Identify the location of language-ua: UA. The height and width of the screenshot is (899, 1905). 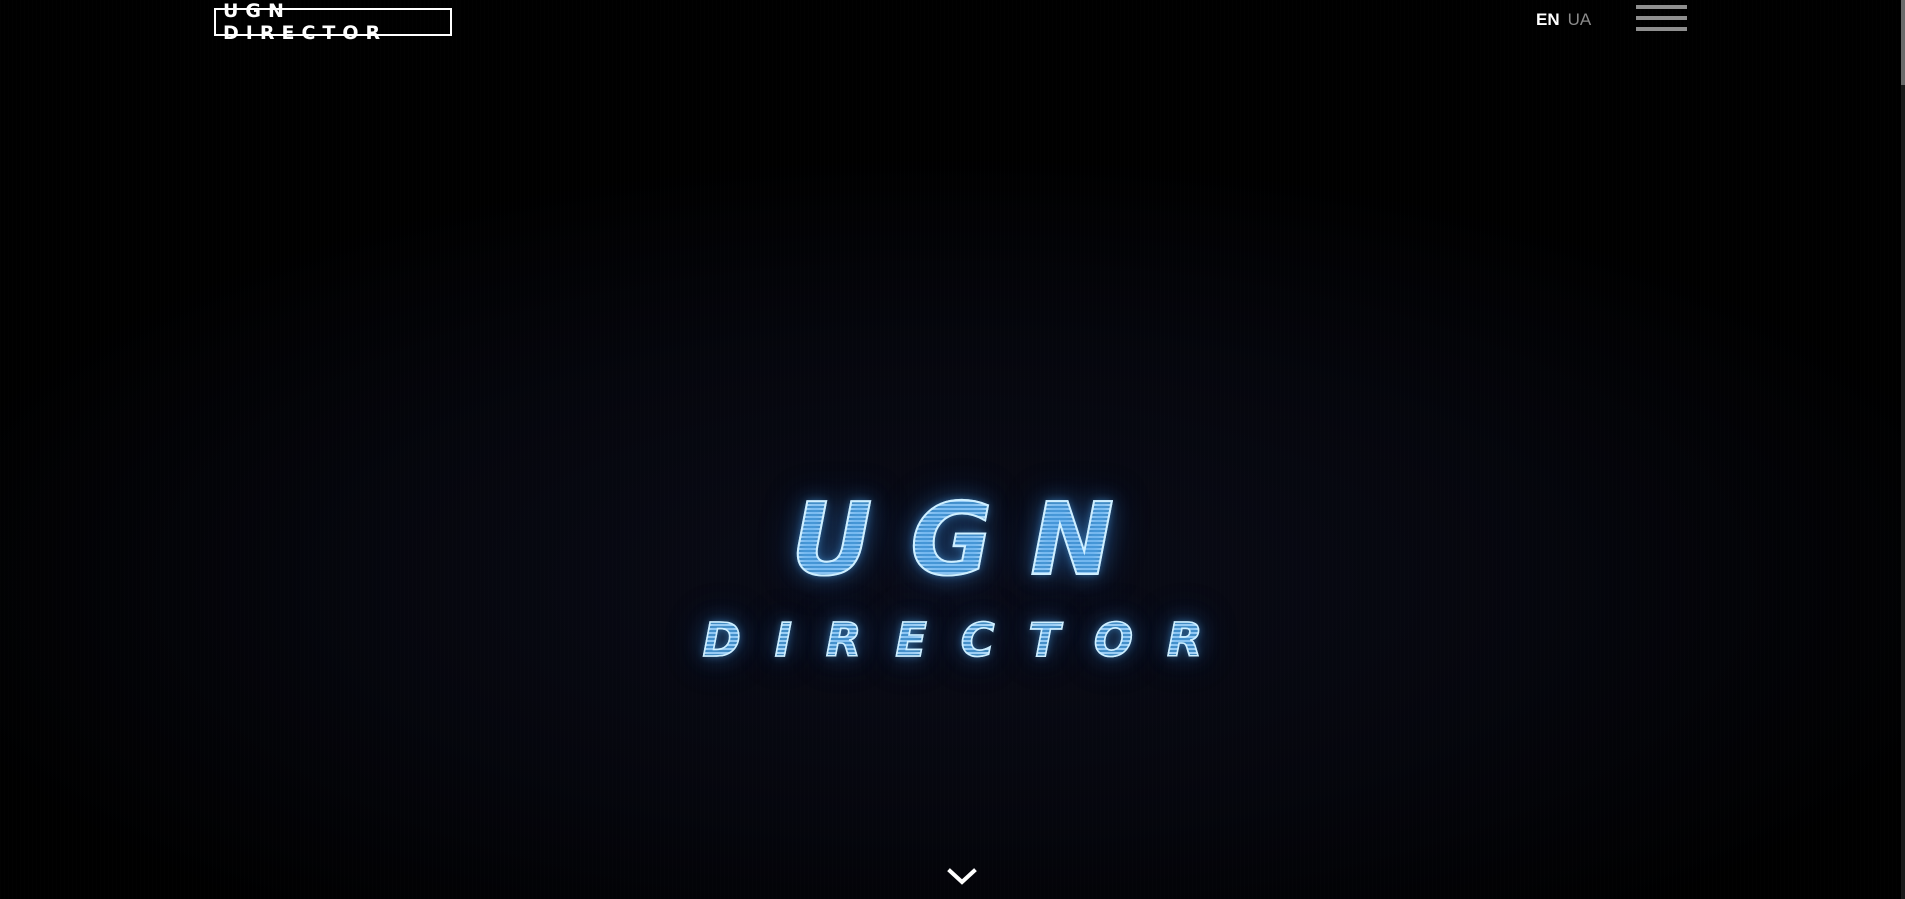
(1580, 20).